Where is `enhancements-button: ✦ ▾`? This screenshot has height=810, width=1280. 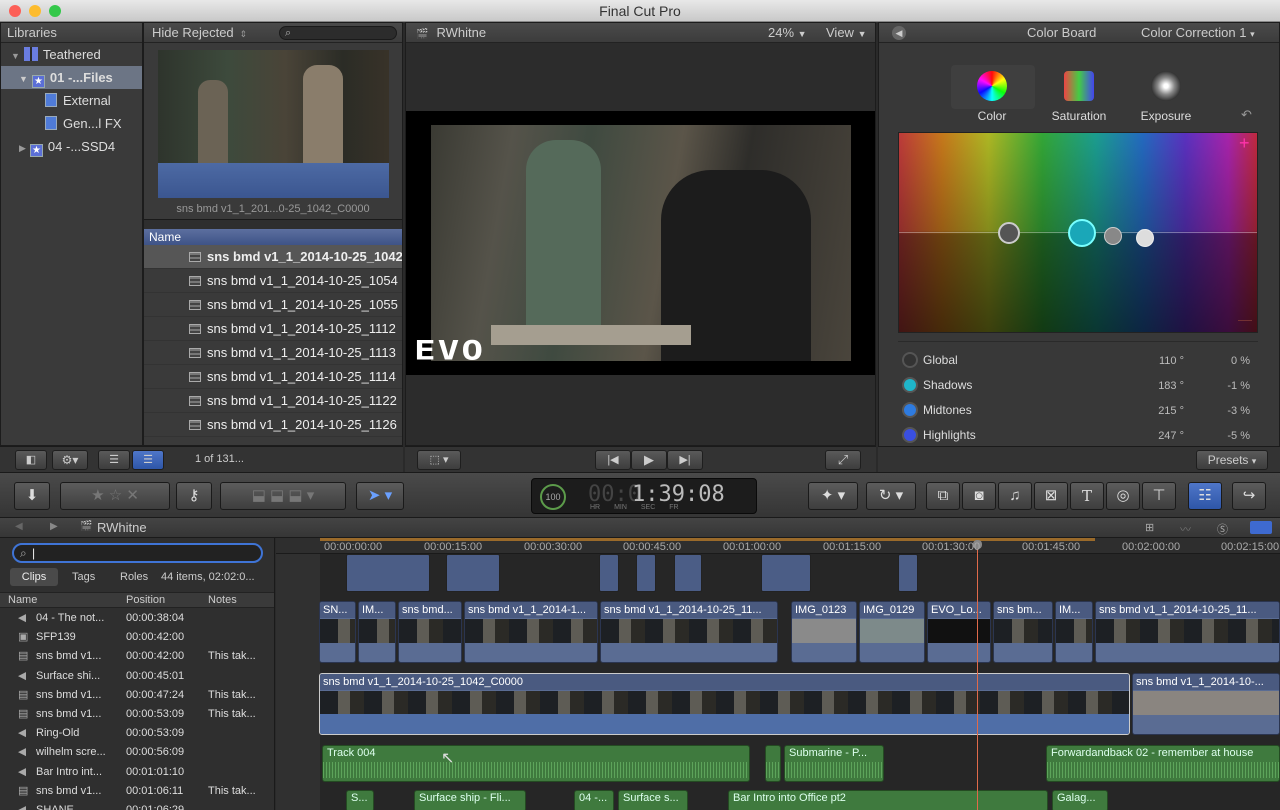
enhancements-button: ✦ ▾ is located at coordinates (833, 496).